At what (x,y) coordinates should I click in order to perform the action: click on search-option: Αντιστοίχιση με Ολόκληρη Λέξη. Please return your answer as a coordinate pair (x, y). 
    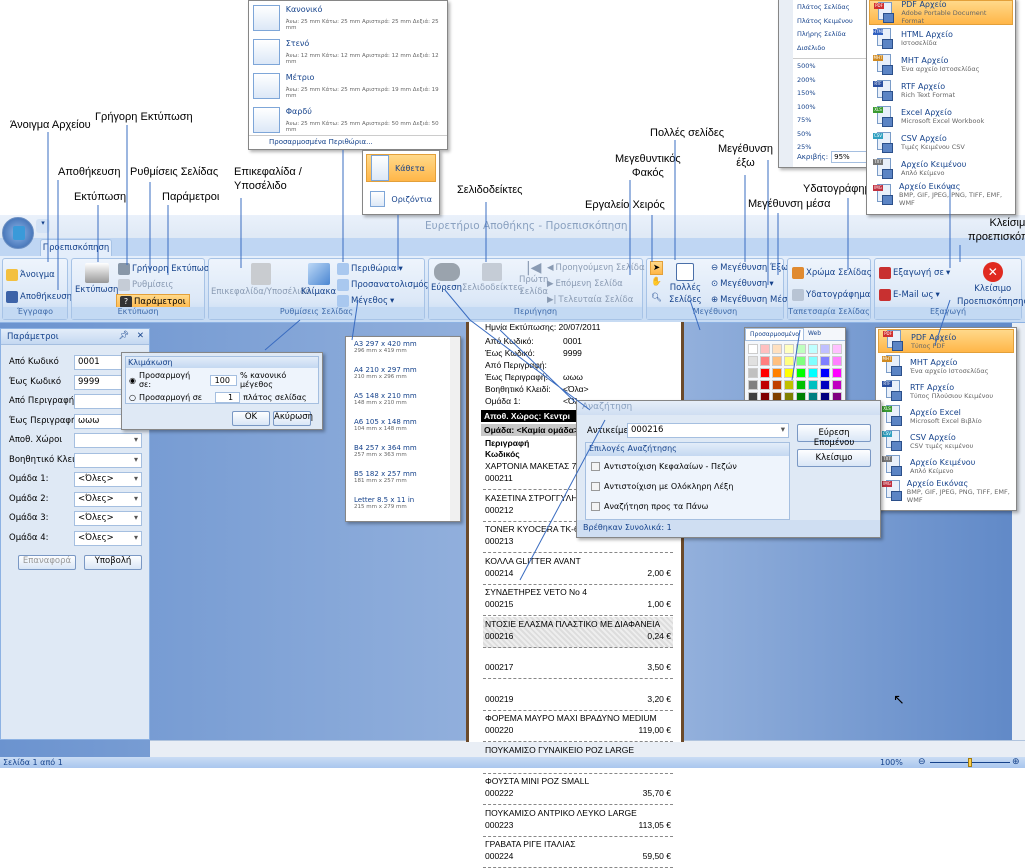
    Looking at the image, I should click on (687, 486).